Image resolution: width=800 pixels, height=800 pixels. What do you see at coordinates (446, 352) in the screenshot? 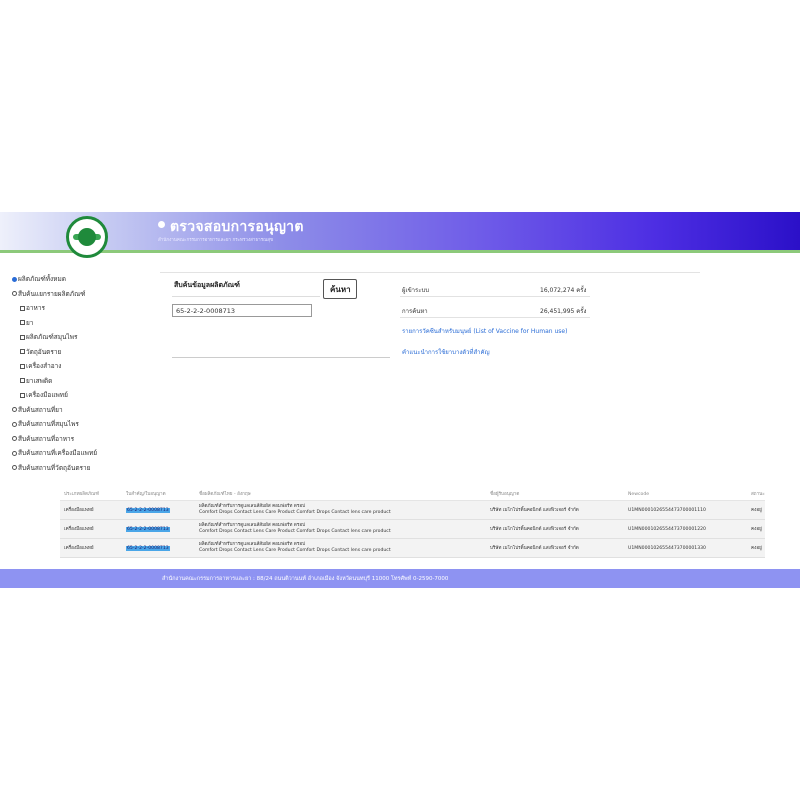
I see `essential-drugs-link: คำแนะนำการใช้ยาบางตัวที่สำคัญ` at bounding box center [446, 352].